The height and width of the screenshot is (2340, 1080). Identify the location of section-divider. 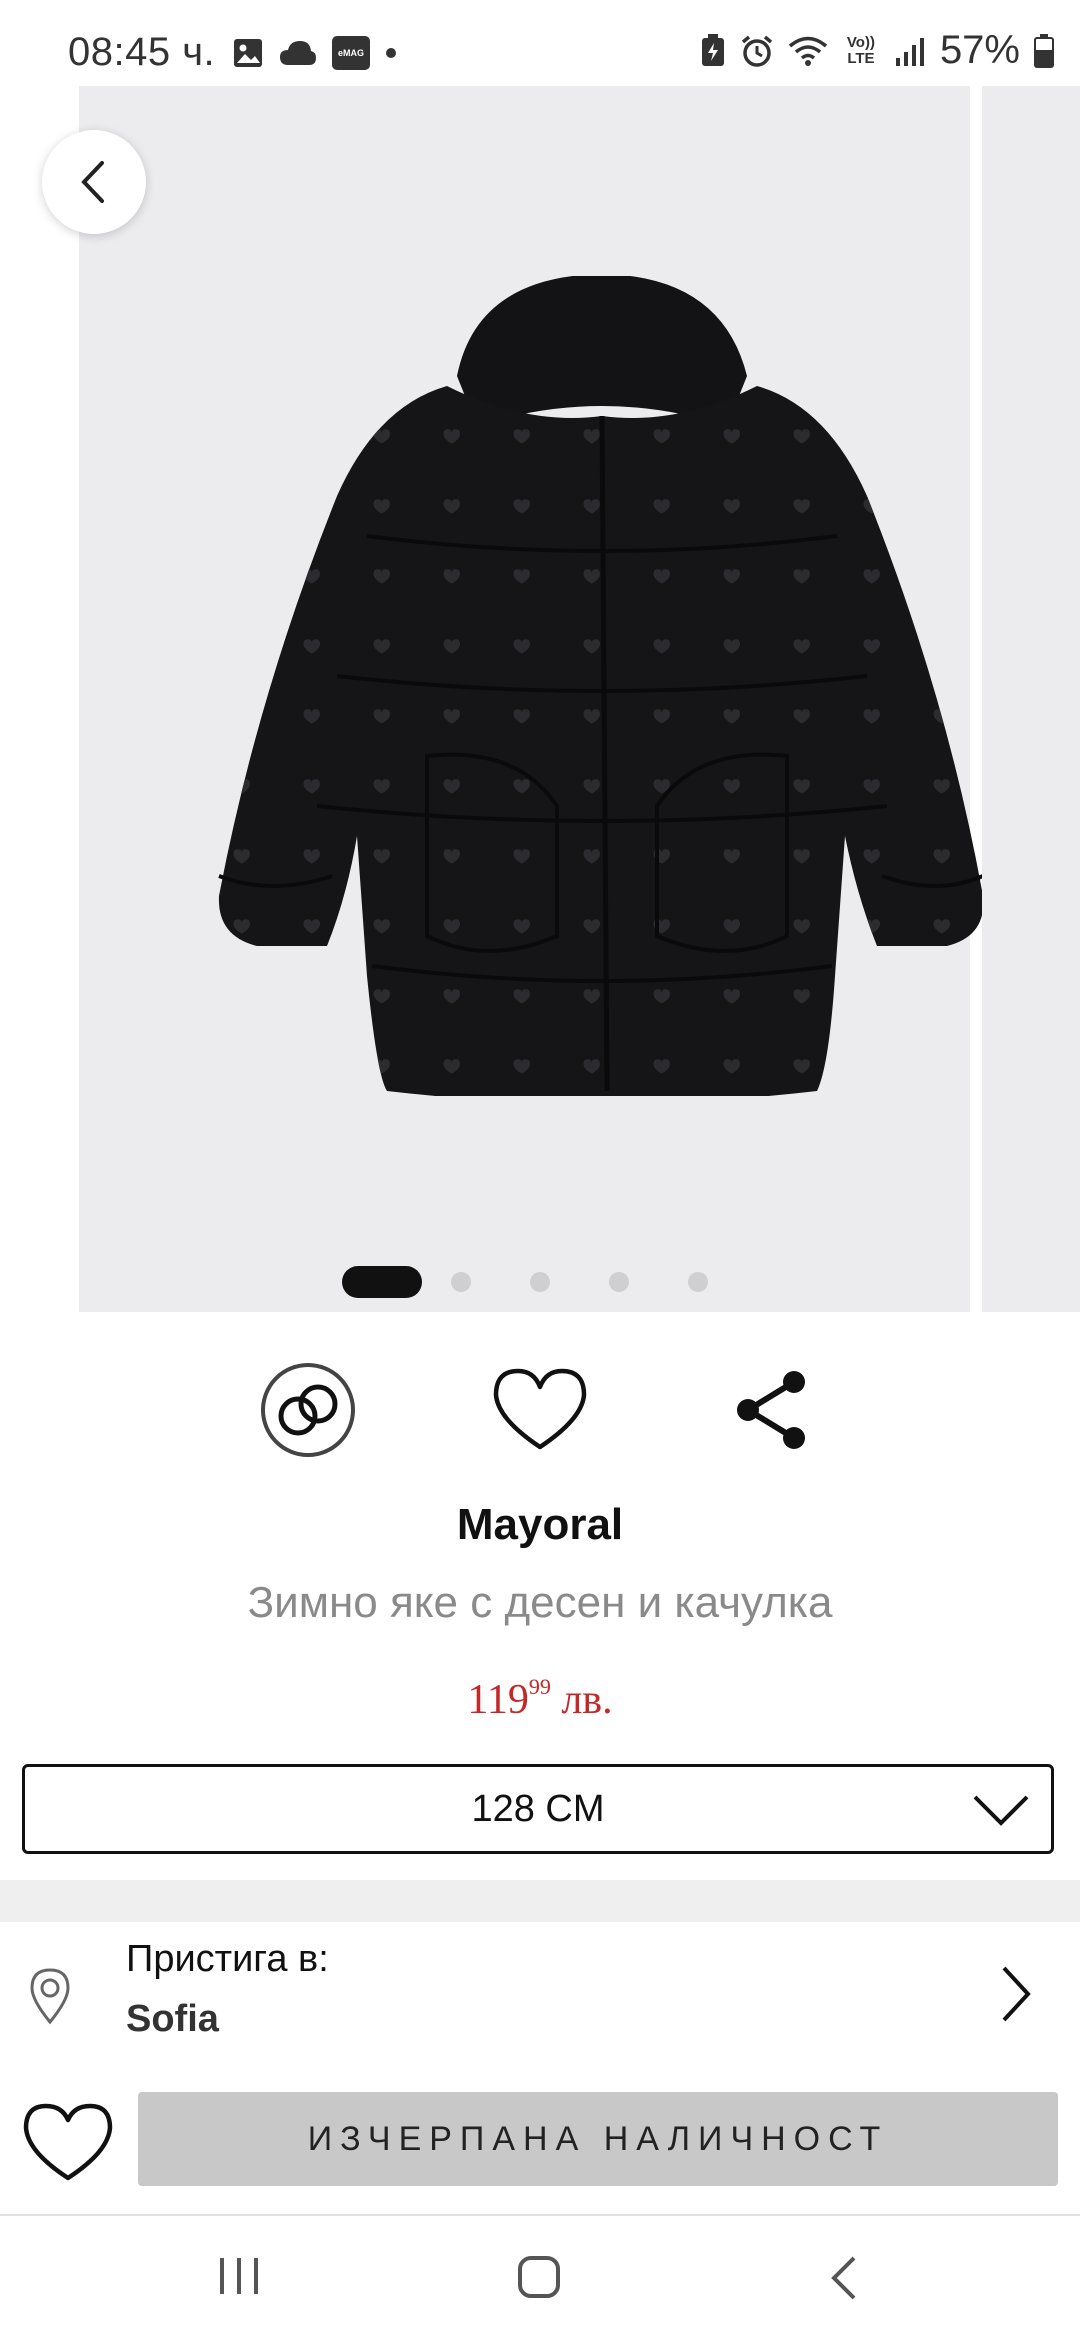
(540, 1901).